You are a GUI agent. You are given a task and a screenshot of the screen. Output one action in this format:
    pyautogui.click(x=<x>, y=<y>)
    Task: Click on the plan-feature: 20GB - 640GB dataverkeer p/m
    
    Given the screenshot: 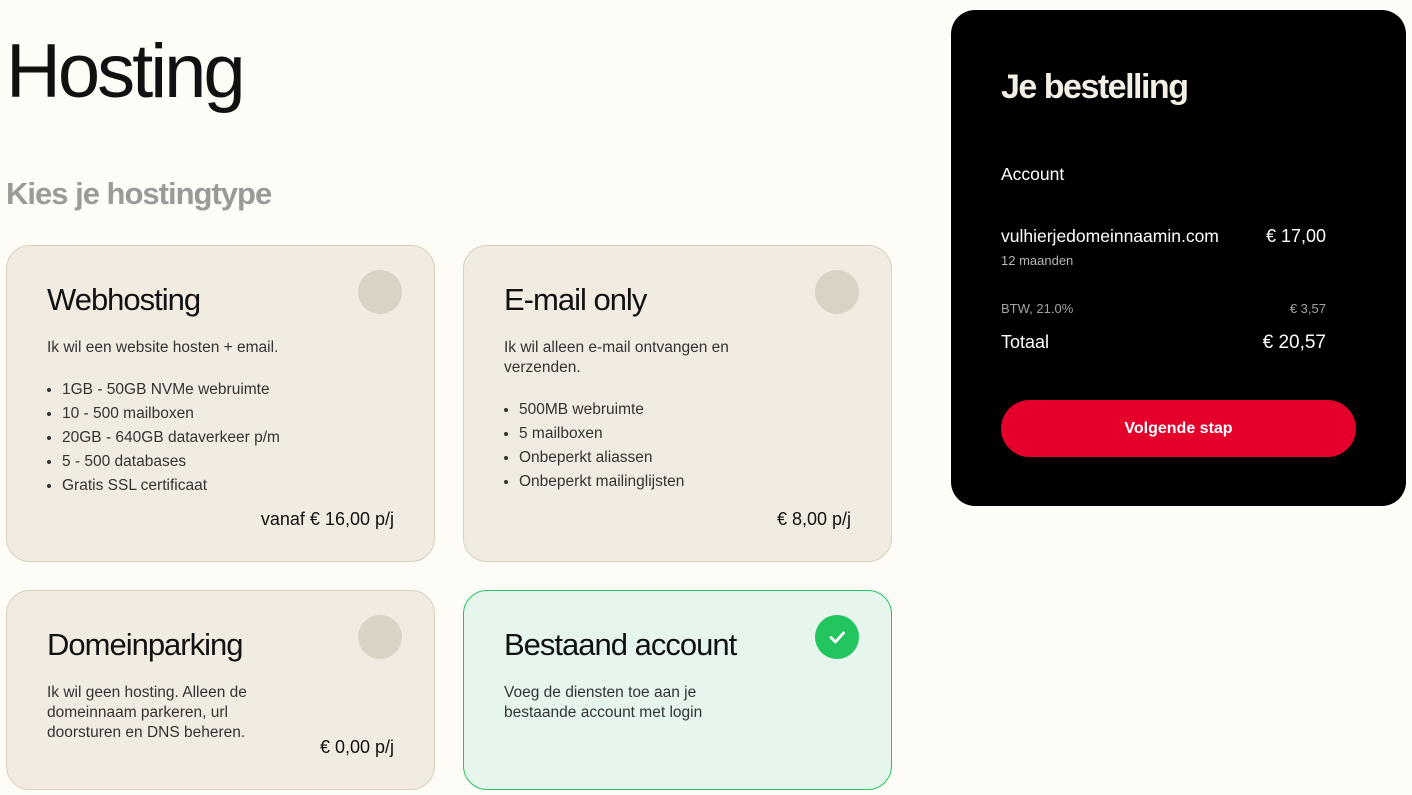 What is the action you would take?
    pyautogui.click(x=171, y=438)
    